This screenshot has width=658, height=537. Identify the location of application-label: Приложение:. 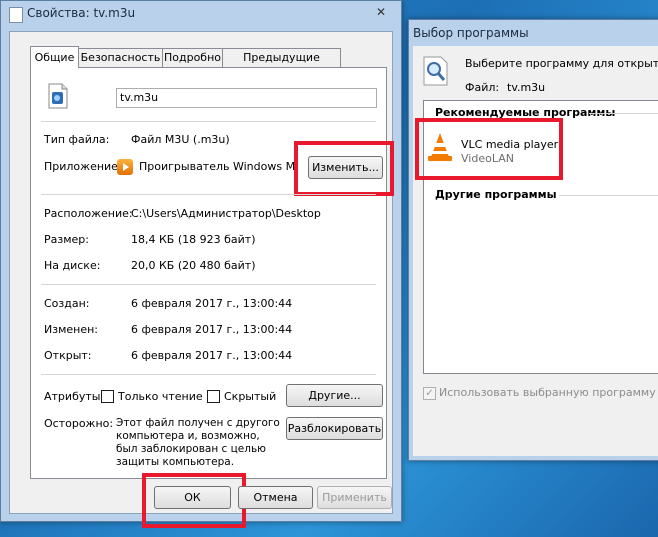
(83, 166).